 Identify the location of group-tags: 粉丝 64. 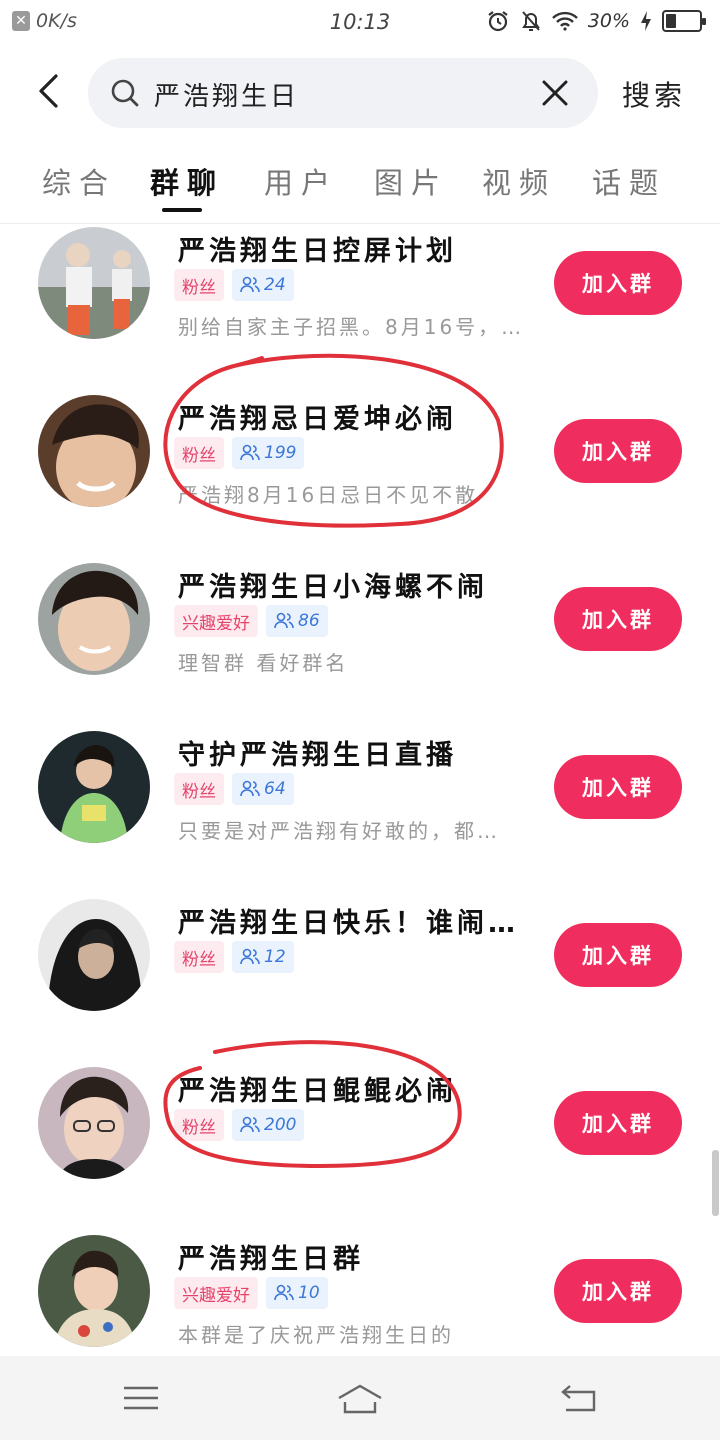
(234, 789).